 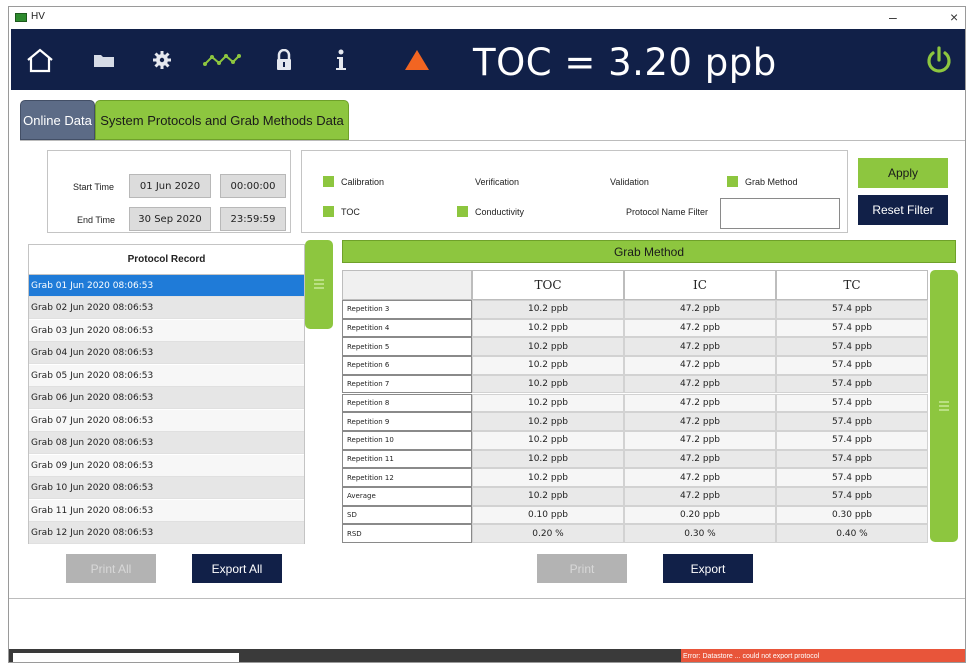 I want to click on tab-panel-border, so click(x=492, y=140).